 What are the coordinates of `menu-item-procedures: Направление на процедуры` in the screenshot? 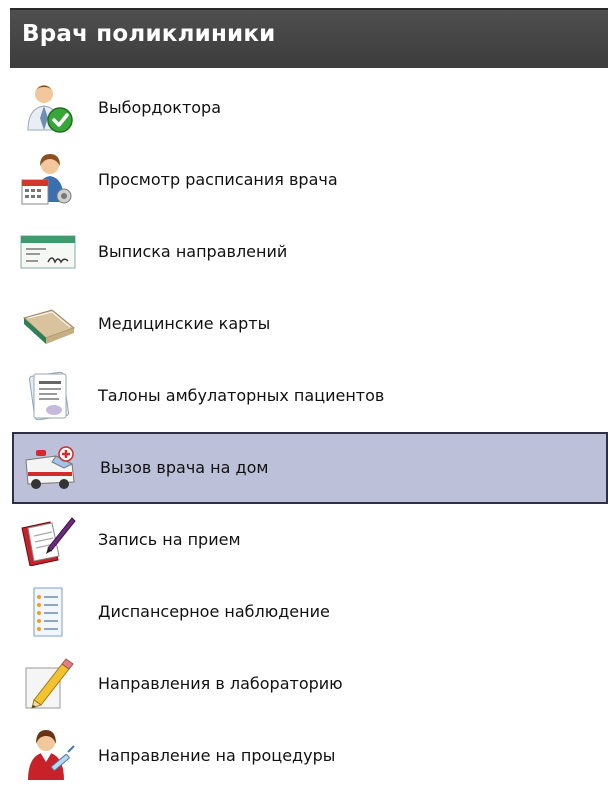 It's located at (309, 753).